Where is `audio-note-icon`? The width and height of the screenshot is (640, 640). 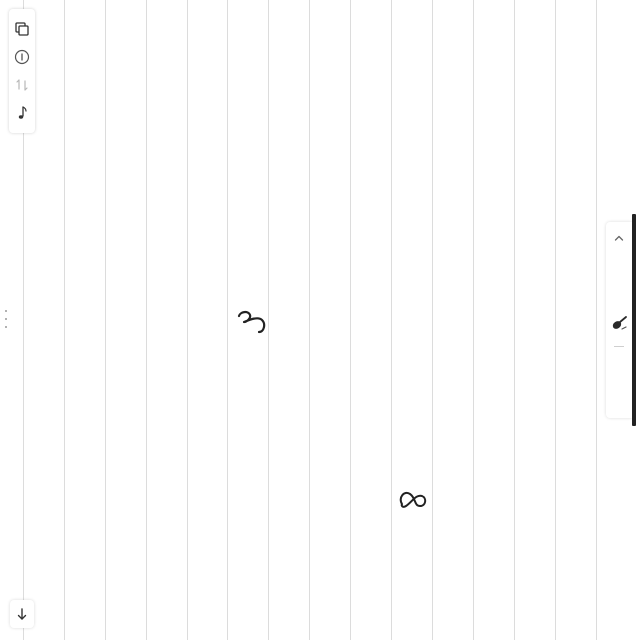 audio-note-icon is located at coordinates (22, 112).